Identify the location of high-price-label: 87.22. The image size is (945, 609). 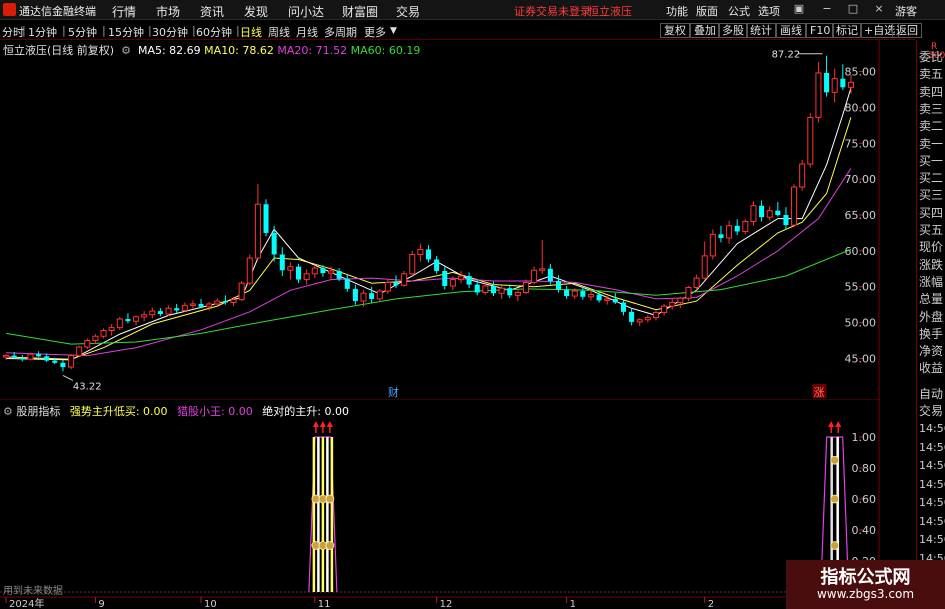
(786, 55).